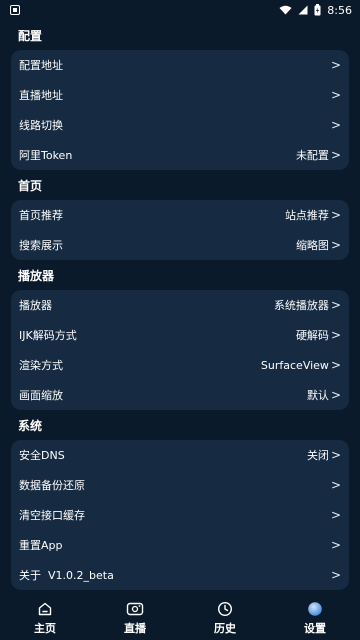 This screenshot has height=640, width=360. What do you see at coordinates (225, 609) in the screenshot?
I see `history-clock-icon` at bounding box center [225, 609].